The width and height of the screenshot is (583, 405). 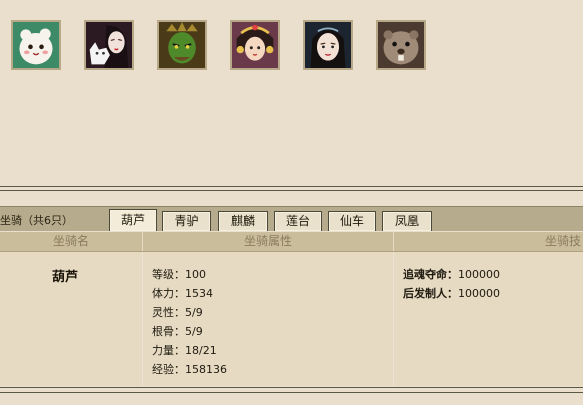 I want to click on header-mount-skills: 坐骑技, so click(x=563, y=241).